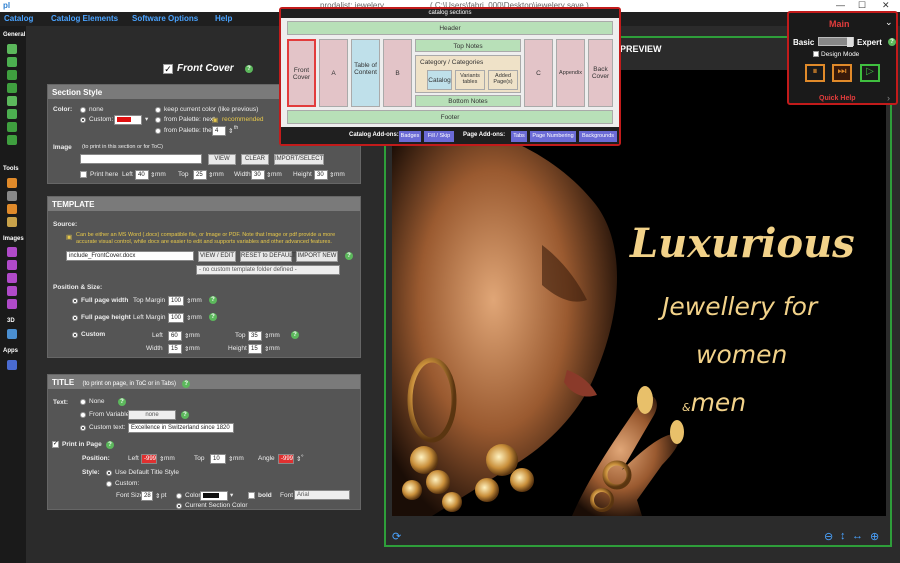 Image resolution: width=900 pixels, height=563 pixels. Describe the element at coordinates (837, 98) in the screenshot. I see `quick-help-link: Quick Help` at that location.